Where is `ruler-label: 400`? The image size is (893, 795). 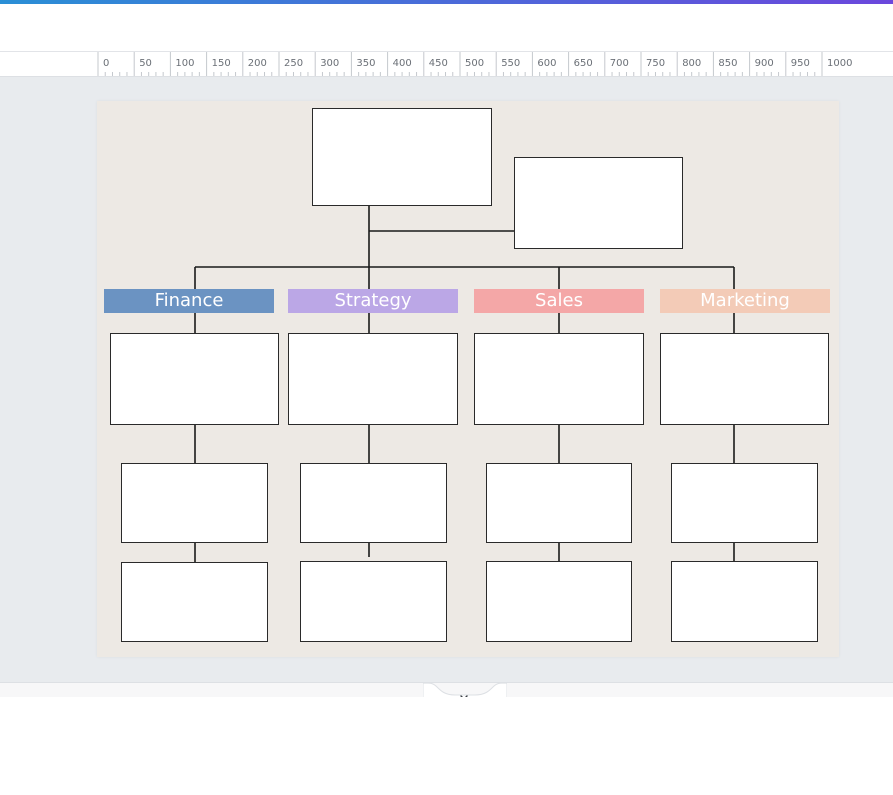
ruler-label: 400 is located at coordinates (402, 63).